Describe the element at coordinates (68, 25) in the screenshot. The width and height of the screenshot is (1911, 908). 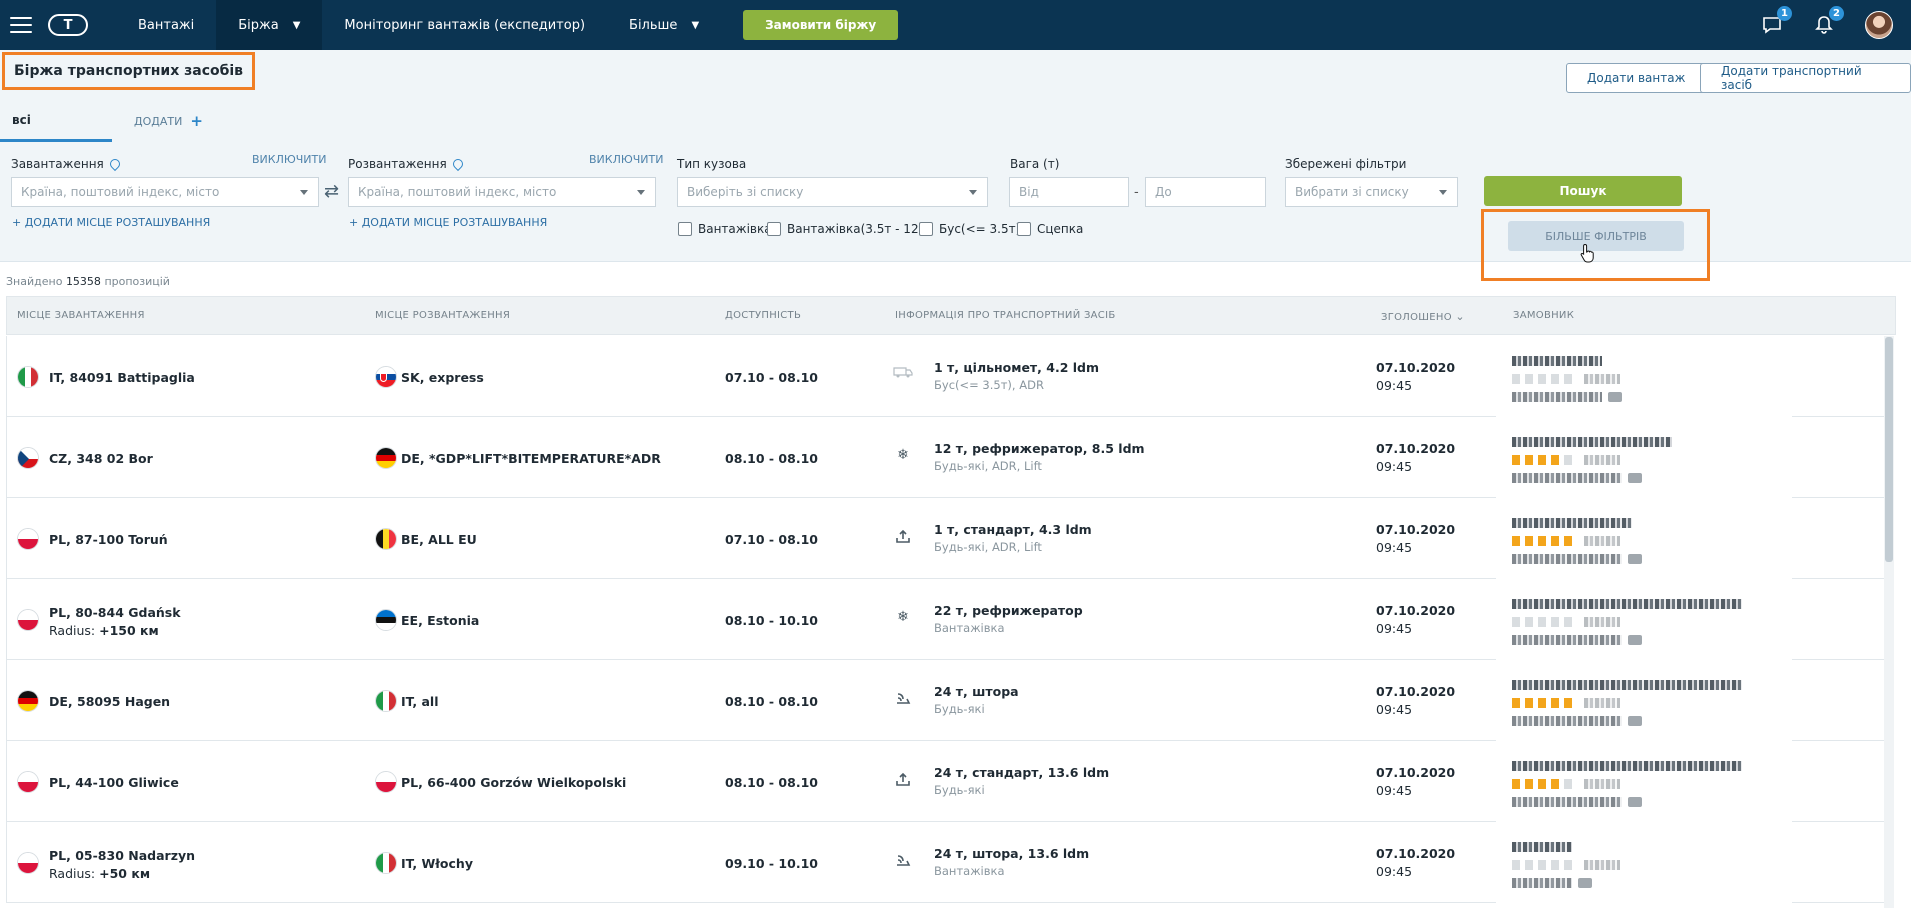
I see `app-logo: T` at that location.